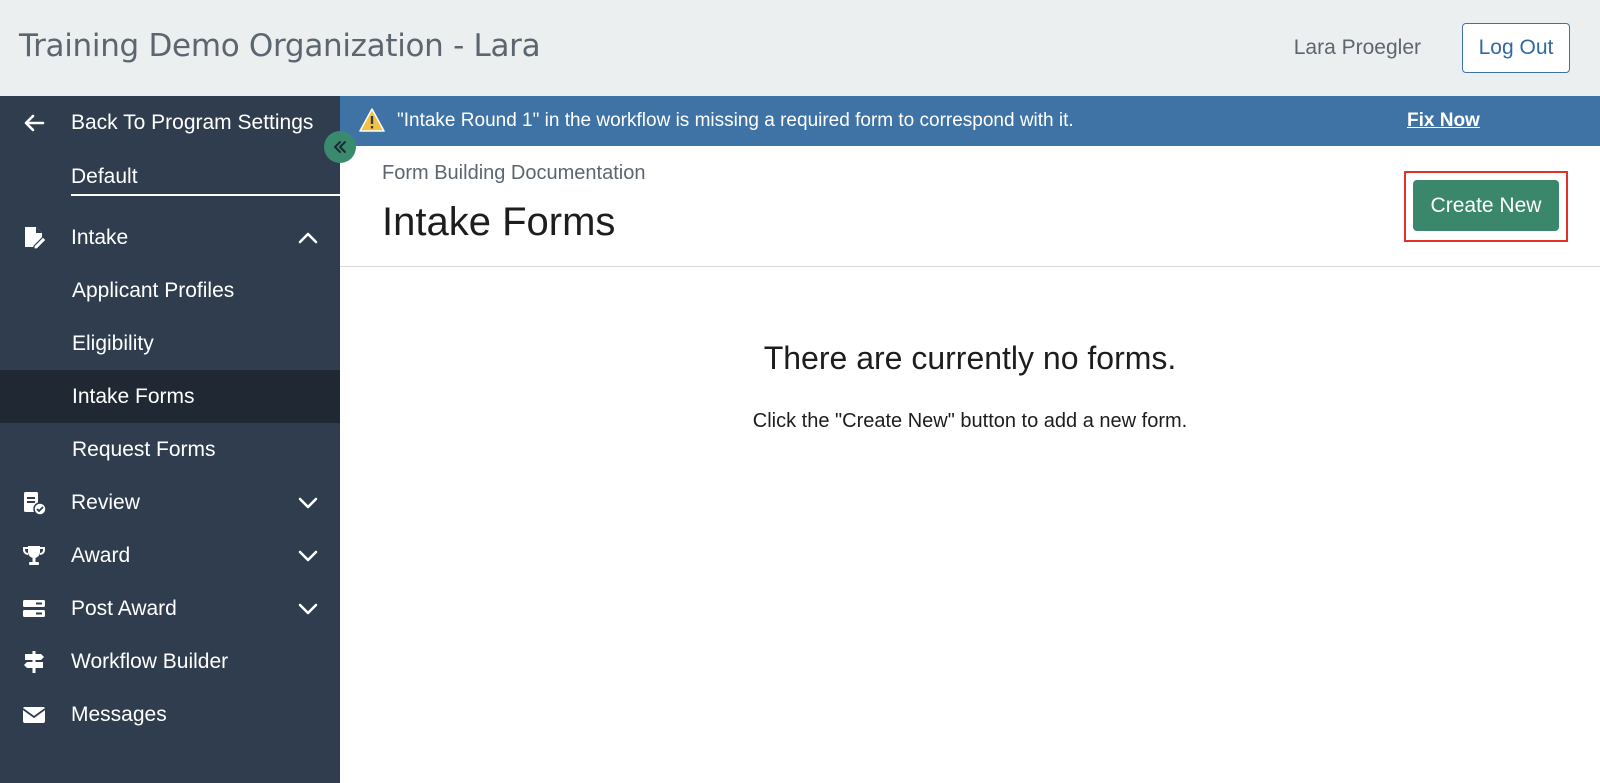 This screenshot has width=1600, height=783. What do you see at coordinates (105, 502) in the screenshot?
I see `sidebar-item-label: Review` at bounding box center [105, 502].